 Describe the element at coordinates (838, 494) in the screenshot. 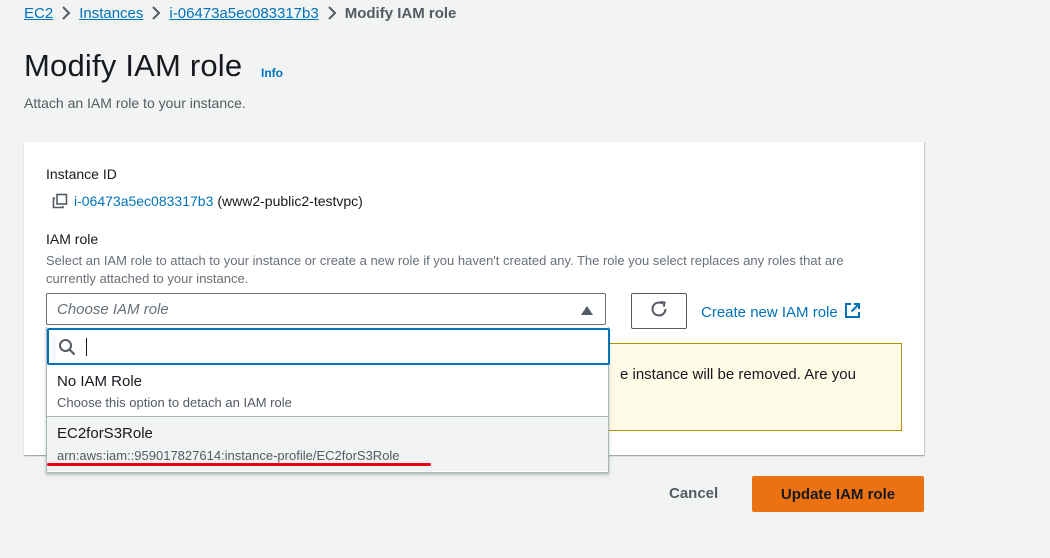

I see `update-iam-role-button: Update IAM role` at that location.